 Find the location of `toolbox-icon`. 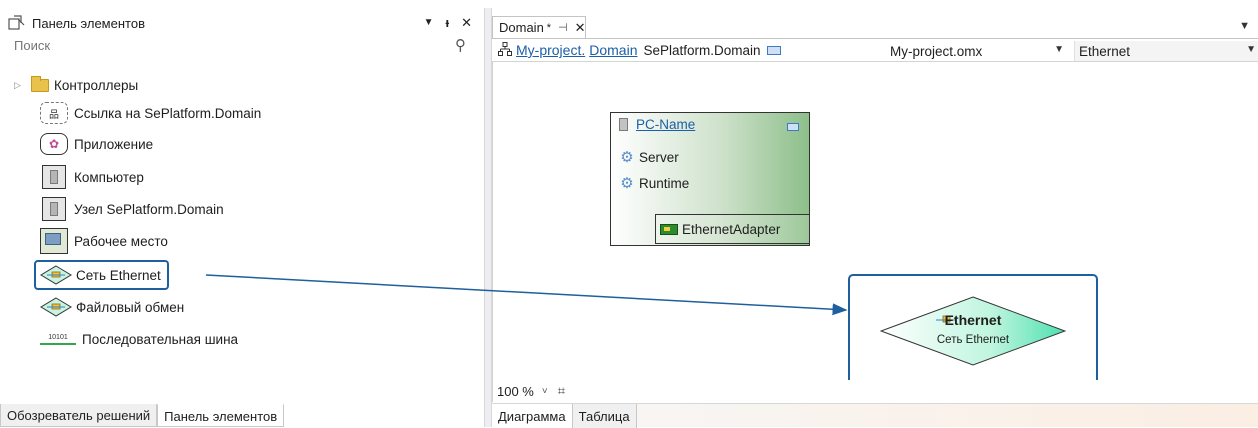

toolbox-icon is located at coordinates (16, 22).